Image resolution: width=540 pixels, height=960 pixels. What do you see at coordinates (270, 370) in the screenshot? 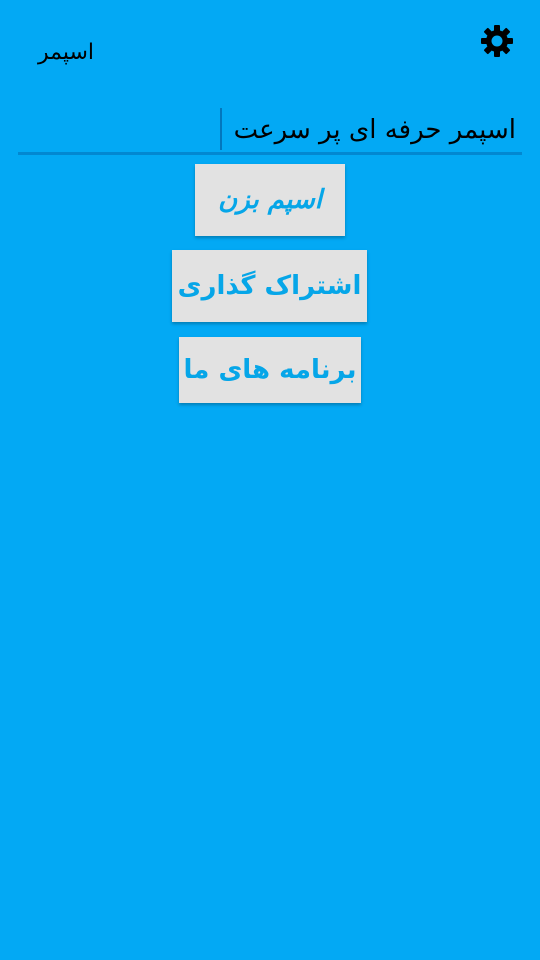
I see `our-apps-button: برنامه های ما` at bounding box center [270, 370].